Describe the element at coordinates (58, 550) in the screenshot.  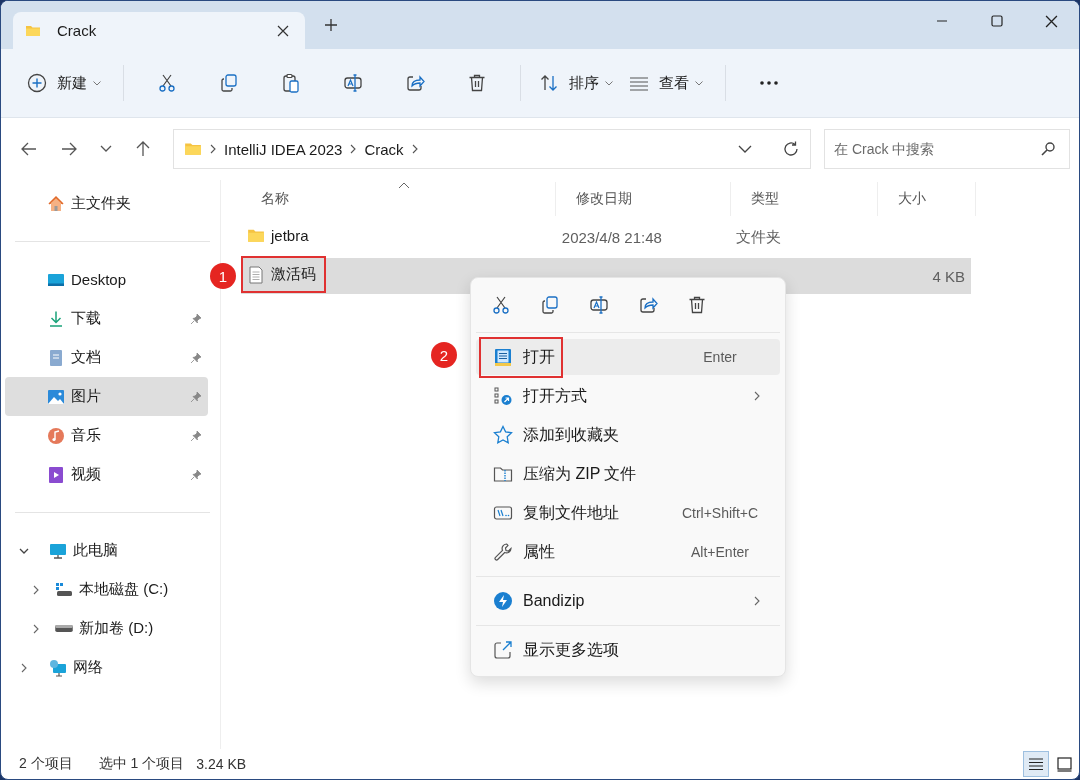
I see `monitor-icon` at that location.